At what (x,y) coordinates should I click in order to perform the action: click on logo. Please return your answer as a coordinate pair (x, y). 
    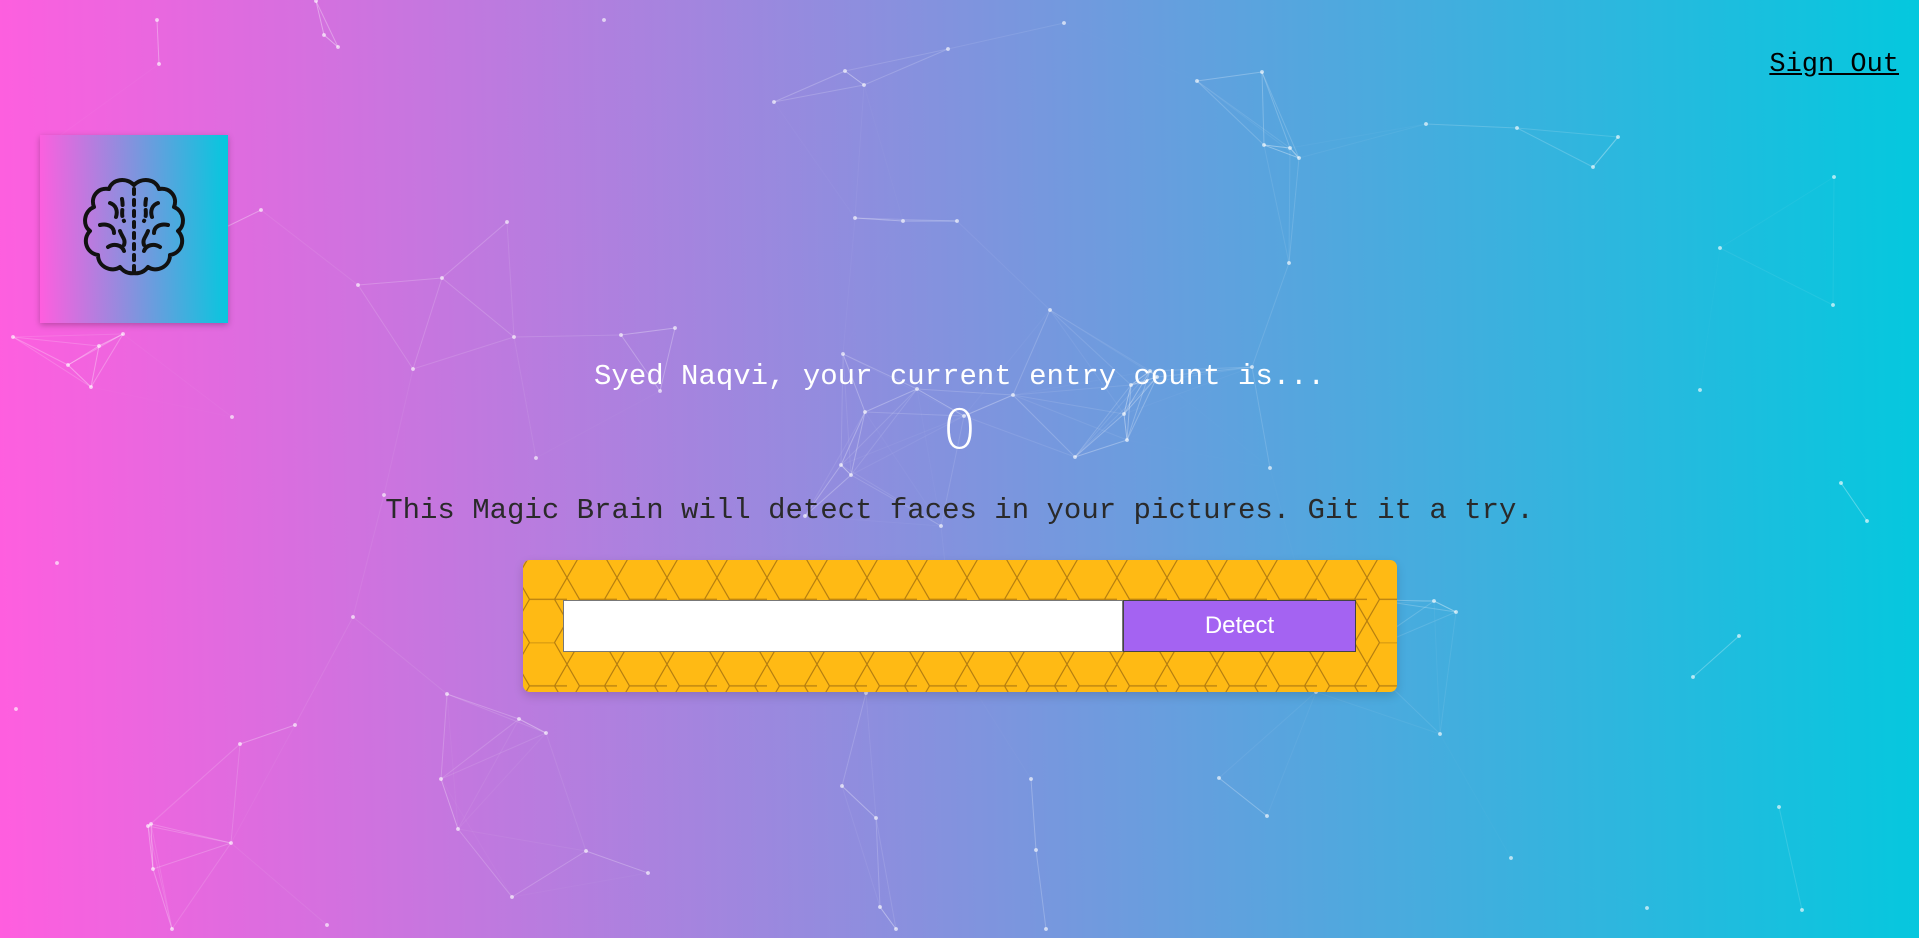
    Looking at the image, I should click on (134, 229).